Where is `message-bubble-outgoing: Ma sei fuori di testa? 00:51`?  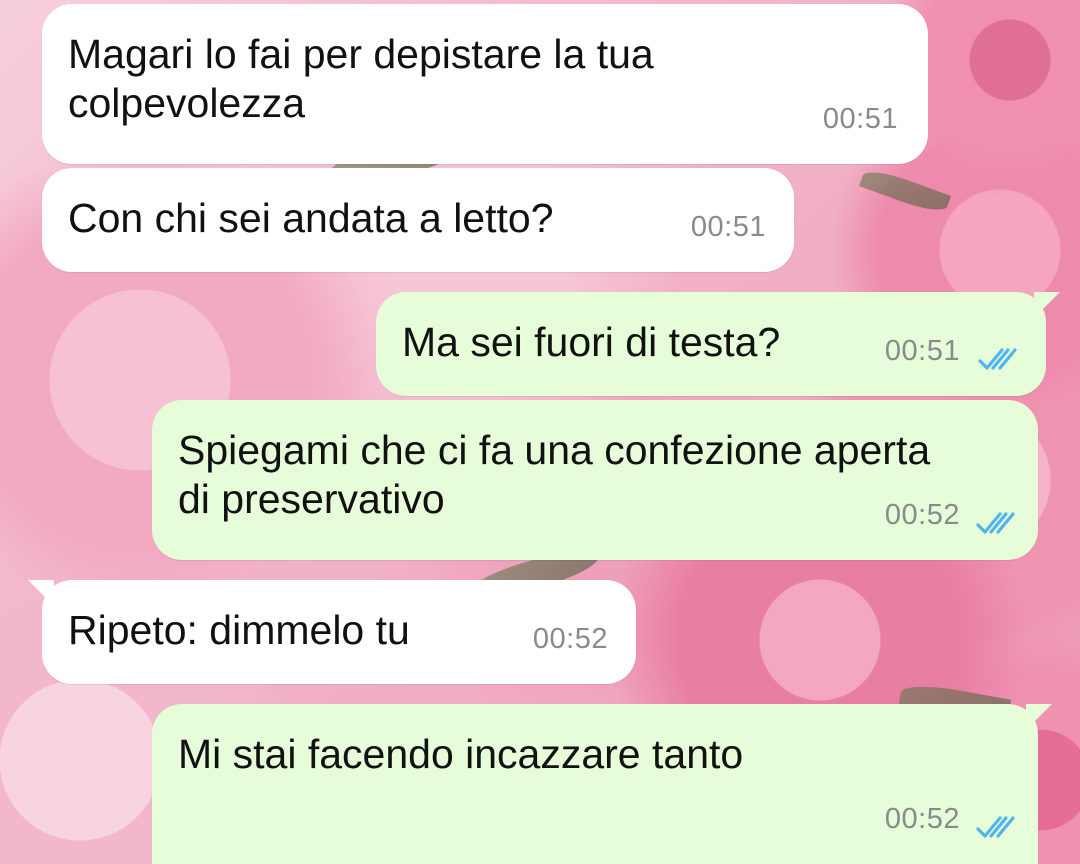
message-bubble-outgoing: Ma sei fuori di testa? 00:51 is located at coordinates (718, 344).